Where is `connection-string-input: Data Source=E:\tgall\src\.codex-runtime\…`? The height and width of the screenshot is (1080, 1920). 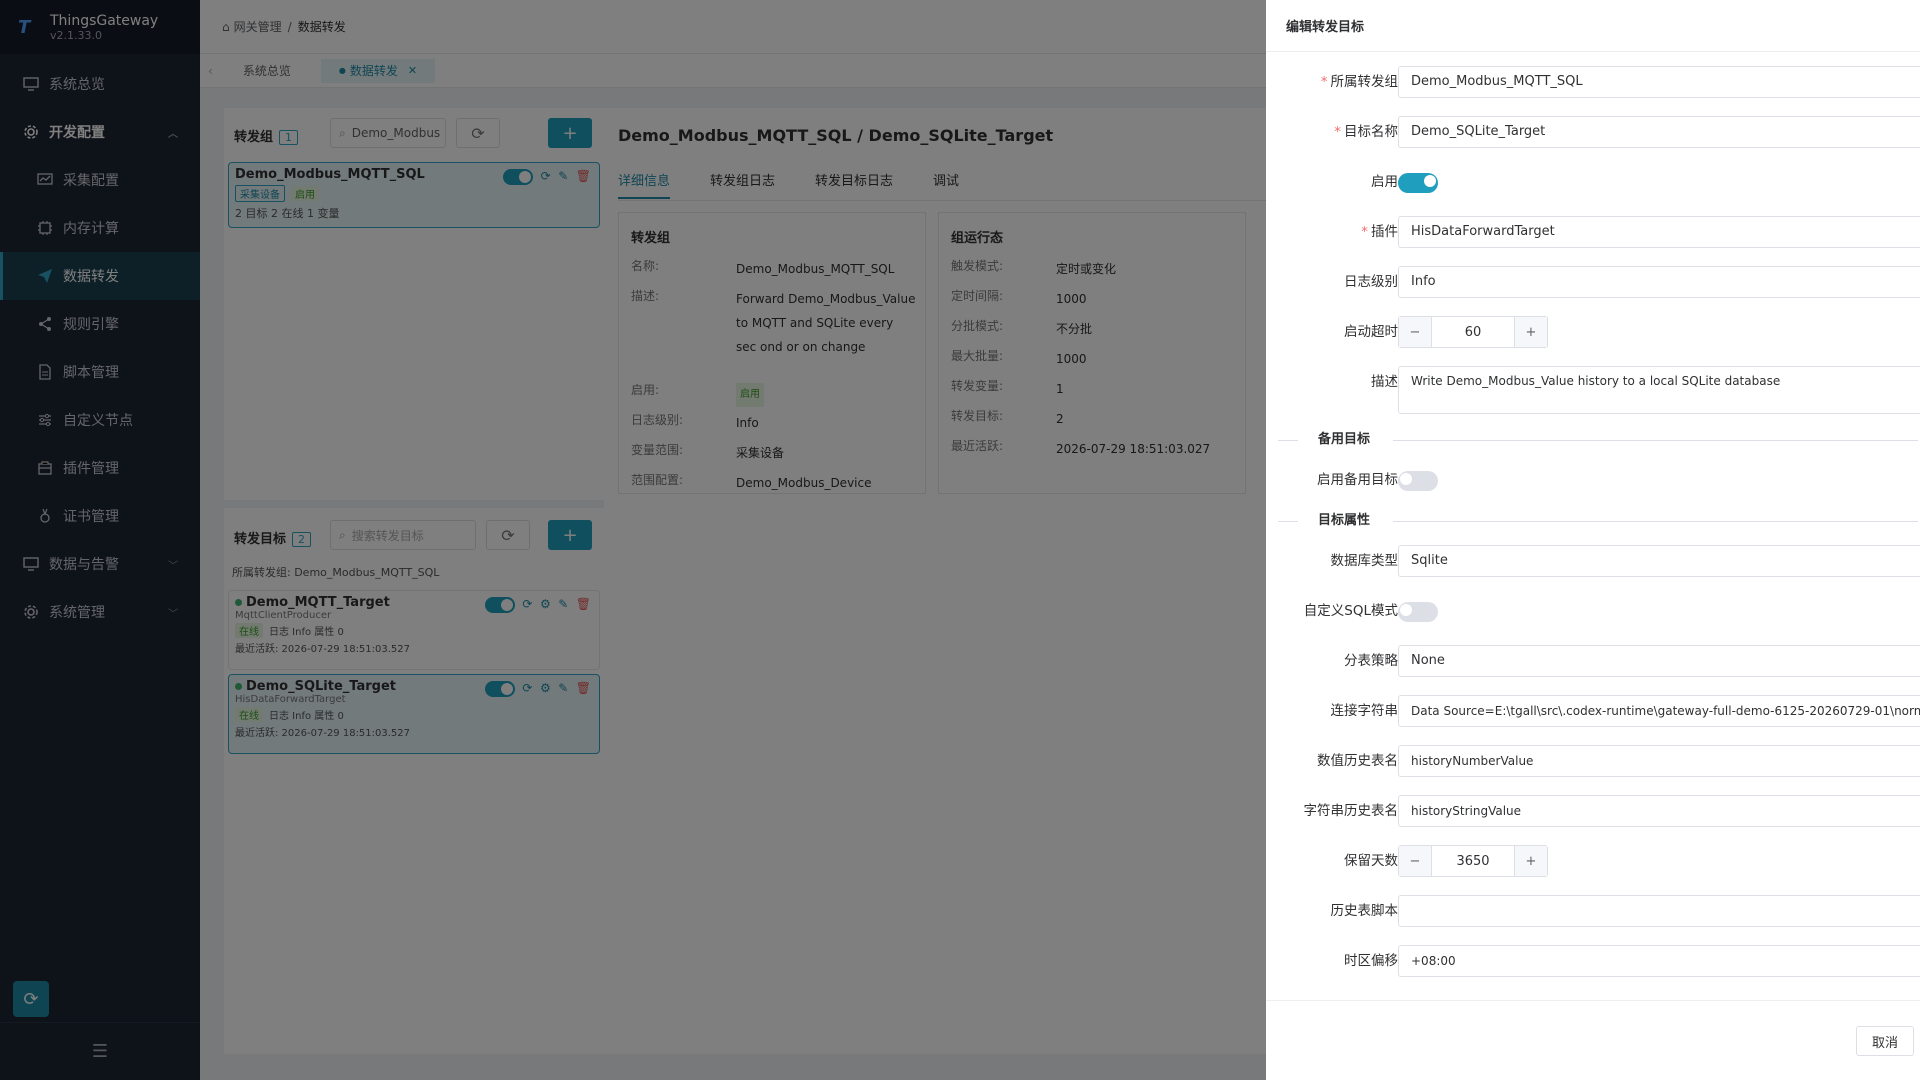
connection-string-input: Data Source=E:\tgall\src\.codex-runtime\… is located at coordinates (1659, 711).